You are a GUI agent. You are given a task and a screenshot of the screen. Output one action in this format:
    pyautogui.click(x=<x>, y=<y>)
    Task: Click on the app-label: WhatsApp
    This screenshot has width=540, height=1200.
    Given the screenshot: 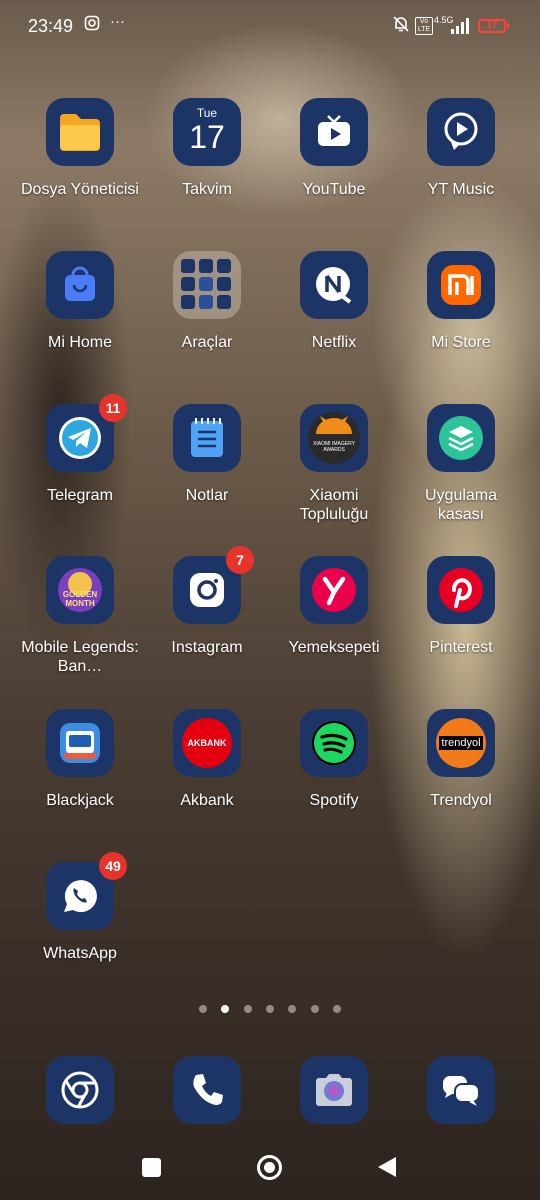 What is the action you would take?
    pyautogui.click(x=80, y=953)
    